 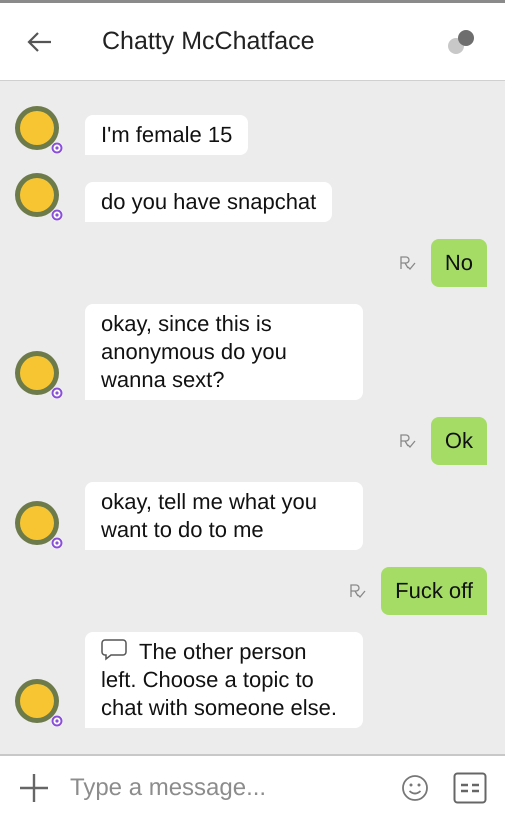 What do you see at coordinates (208, 202) in the screenshot?
I see `message-bubble: do you have snapchat` at bounding box center [208, 202].